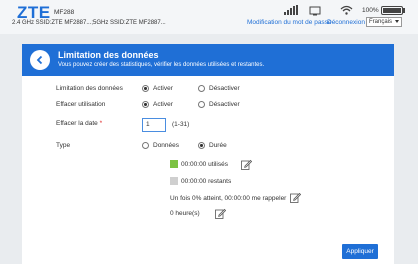  Describe the element at coordinates (64, 12) in the screenshot. I see `device-model: MF288` at that location.